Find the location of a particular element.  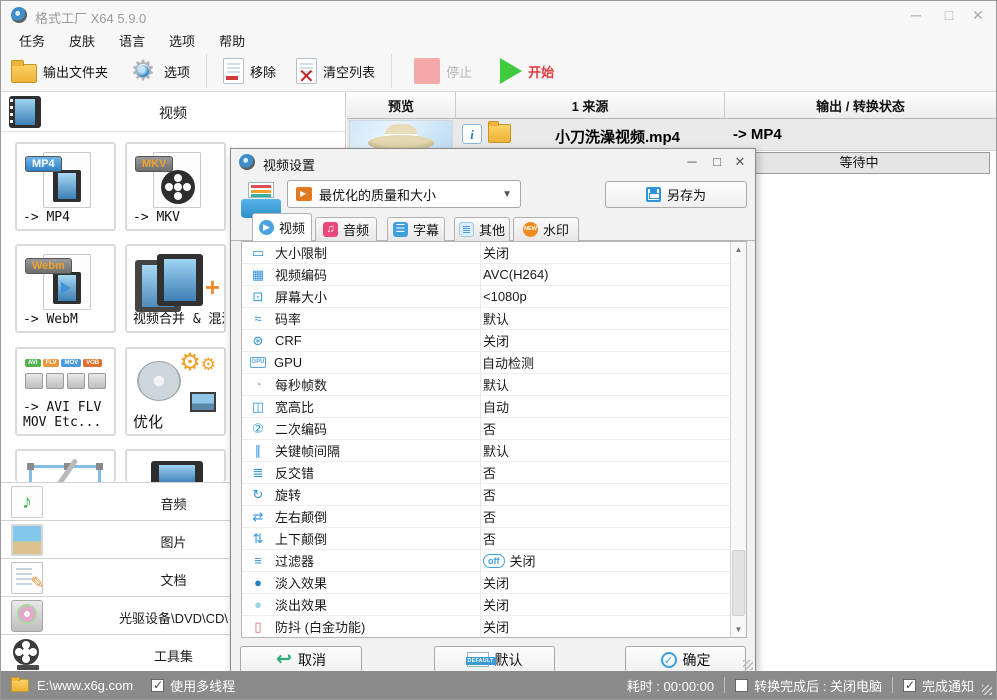

fps-icon: ◔ is located at coordinates (258, 384).